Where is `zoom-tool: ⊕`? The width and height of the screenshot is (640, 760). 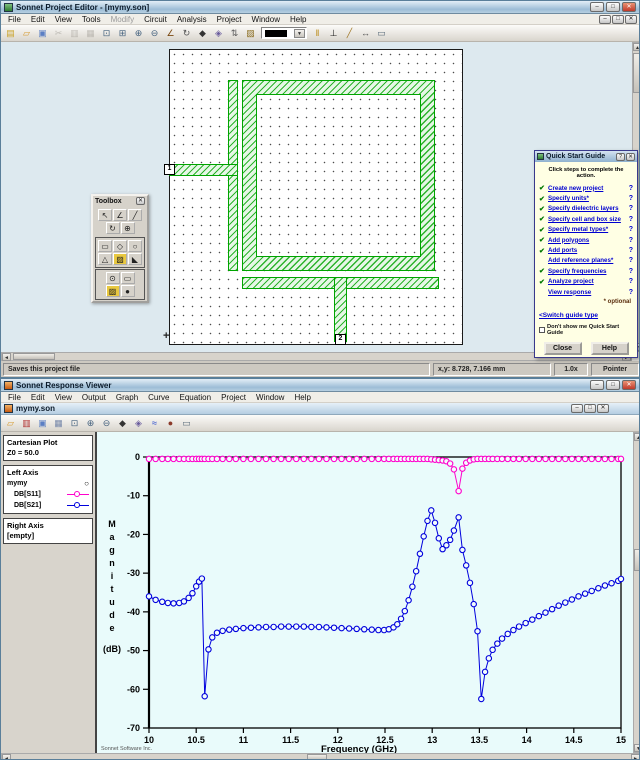 zoom-tool: ⊕ is located at coordinates (127, 228).